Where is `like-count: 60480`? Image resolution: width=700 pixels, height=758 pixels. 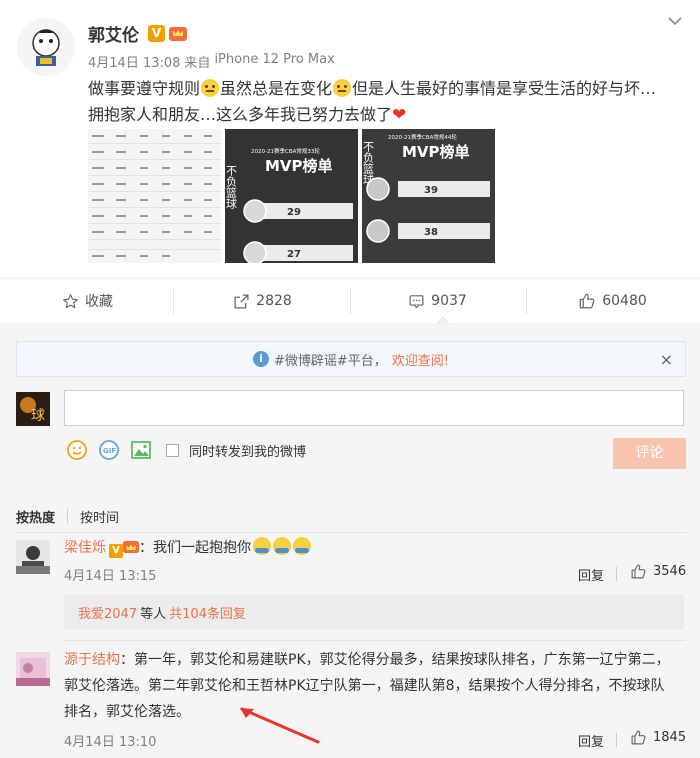 like-count: 60480 is located at coordinates (624, 301).